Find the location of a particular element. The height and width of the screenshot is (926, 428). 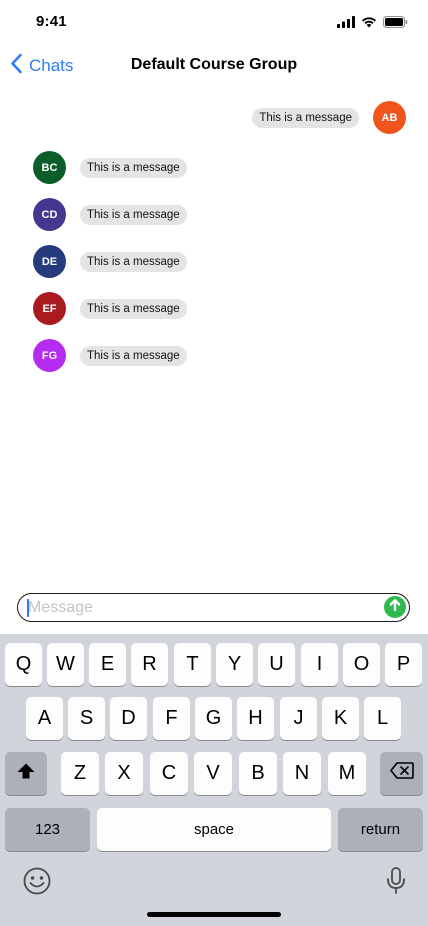

message-row: EF This is a message is located at coordinates (110, 308).